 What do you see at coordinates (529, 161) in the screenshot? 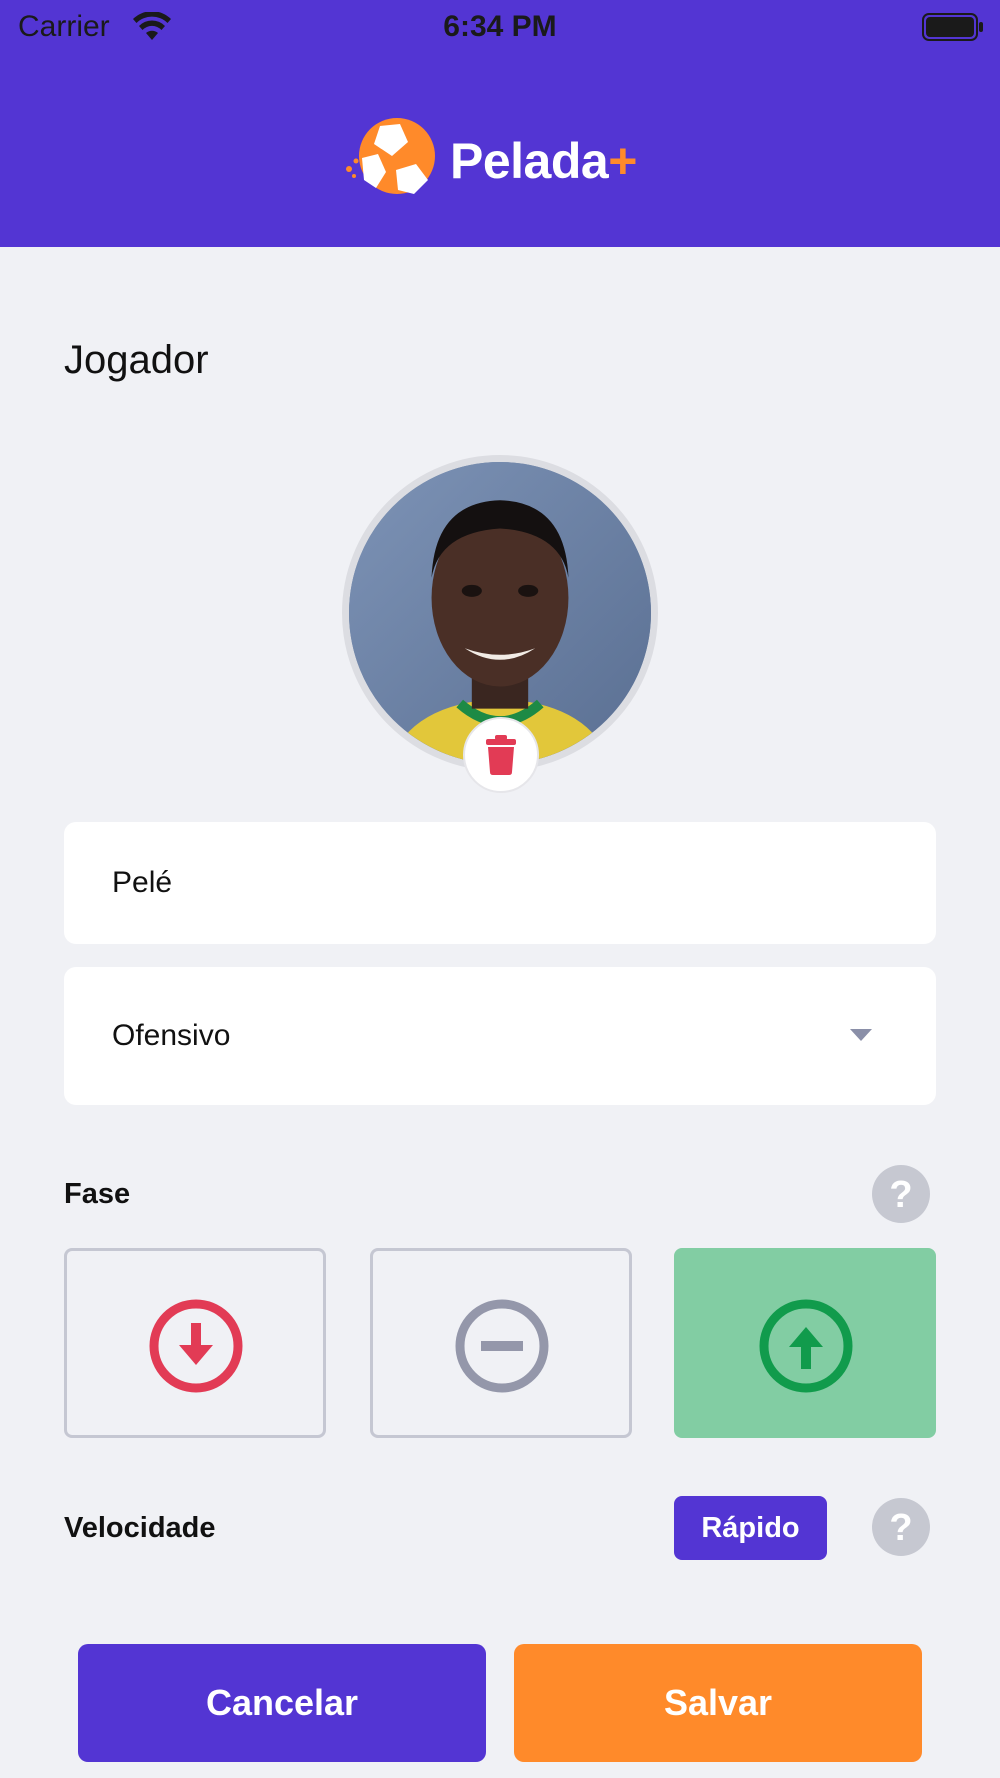
I see `brand-text: Pelada` at bounding box center [529, 161].